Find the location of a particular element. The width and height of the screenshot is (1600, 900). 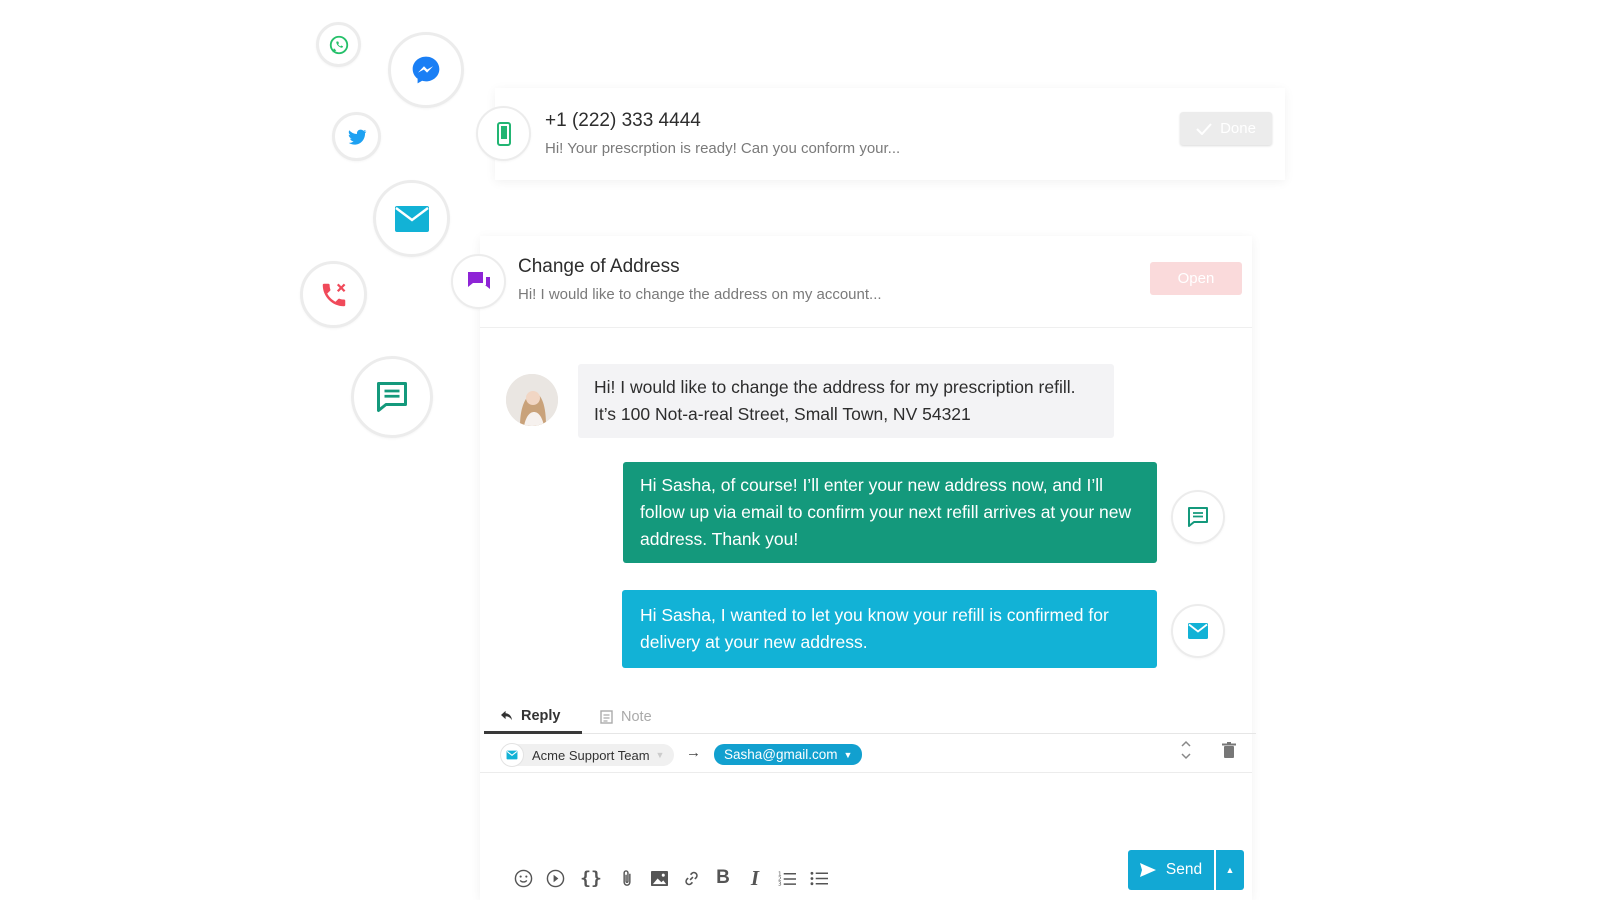

to-recipient-selector: Sasha@gmail.com ▼ is located at coordinates (788, 754).